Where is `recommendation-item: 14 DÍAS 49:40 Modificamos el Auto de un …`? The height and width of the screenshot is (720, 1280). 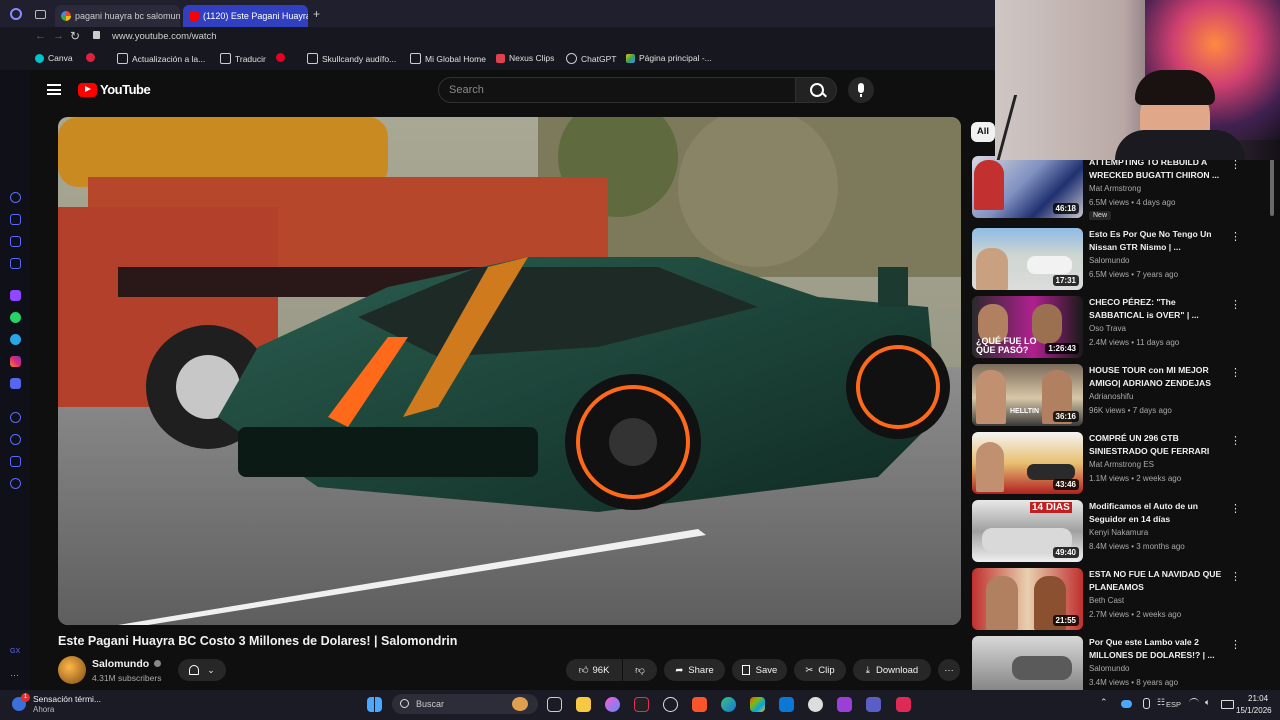
recommendation-item: 14 DÍAS 49:40 Modificamos el Auto de un … is located at coordinates (1112, 532).